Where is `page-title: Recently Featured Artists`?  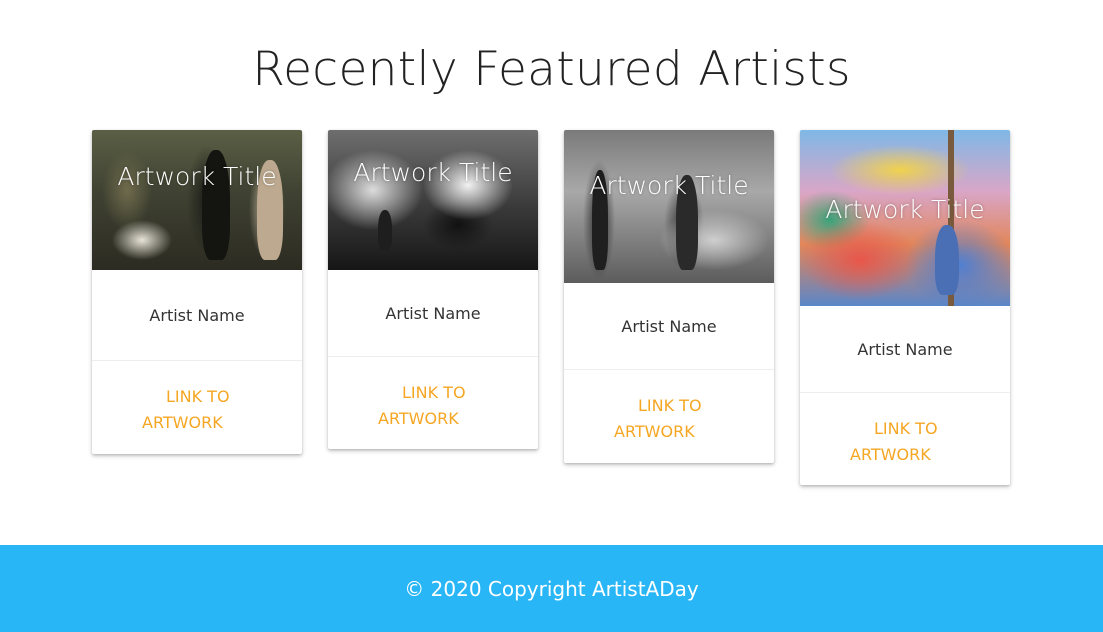 page-title: Recently Featured Artists is located at coordinates (551, 69).